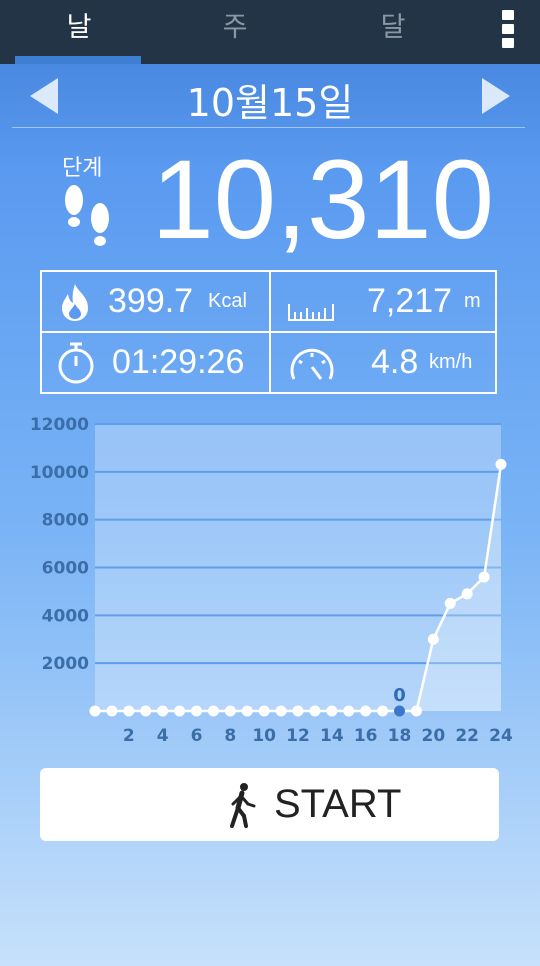  What do you see at coordinates (467, 736) in the screenshot?
I see `x-tick-label: 22` at bounding box center [467, 736].